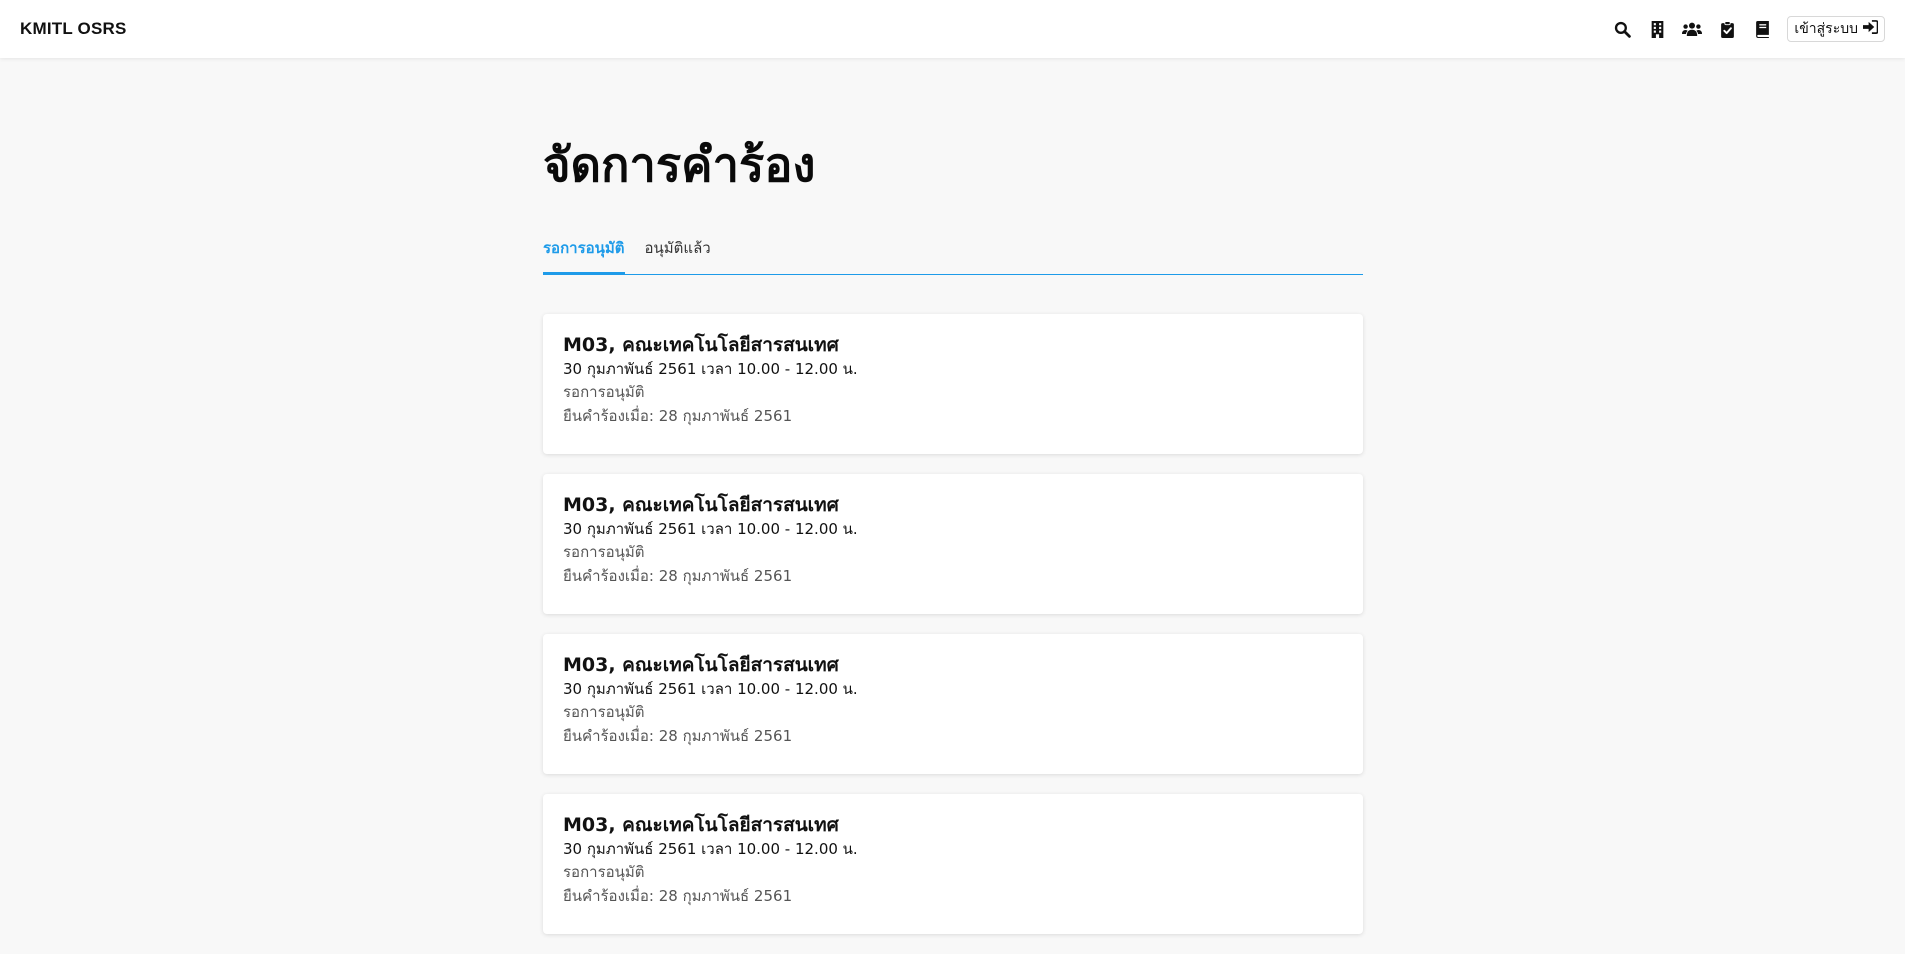 This screenshot has height=954, width=1905. I want to click on book-icon, so click(1762, 29).